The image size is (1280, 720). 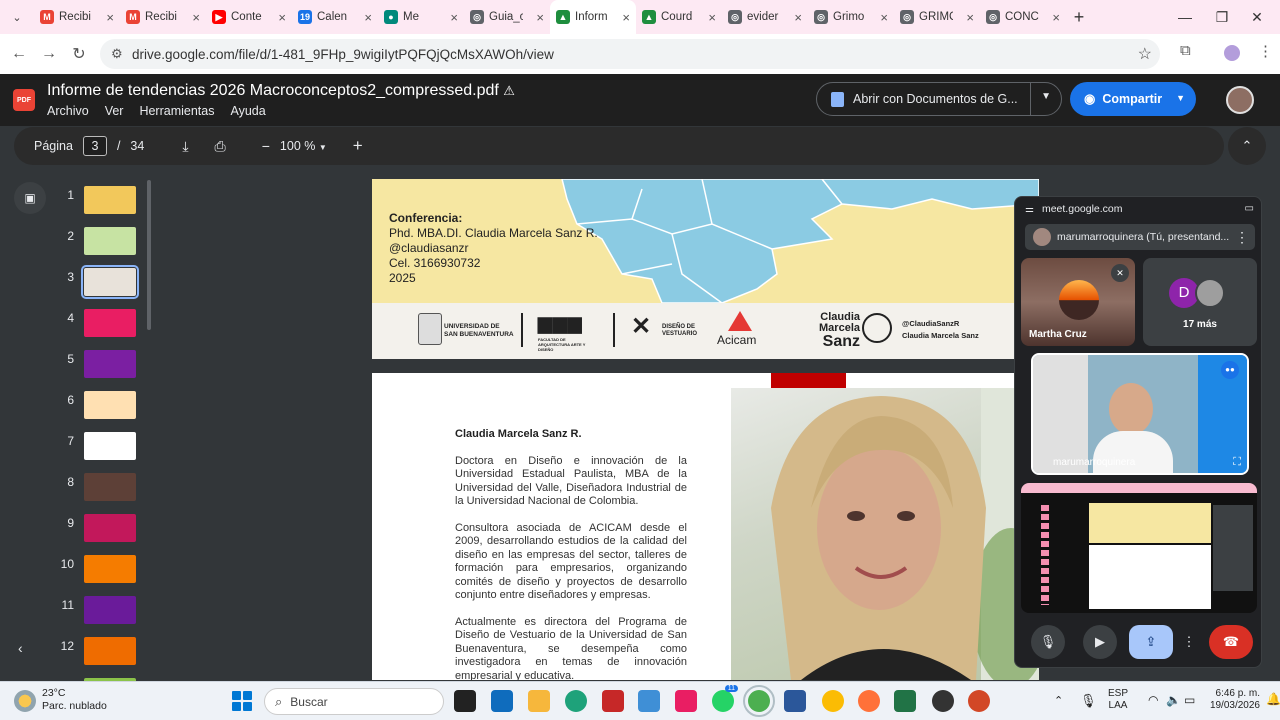 I want to click on screen-share-preview-tile, so click(x=1139, y=548).